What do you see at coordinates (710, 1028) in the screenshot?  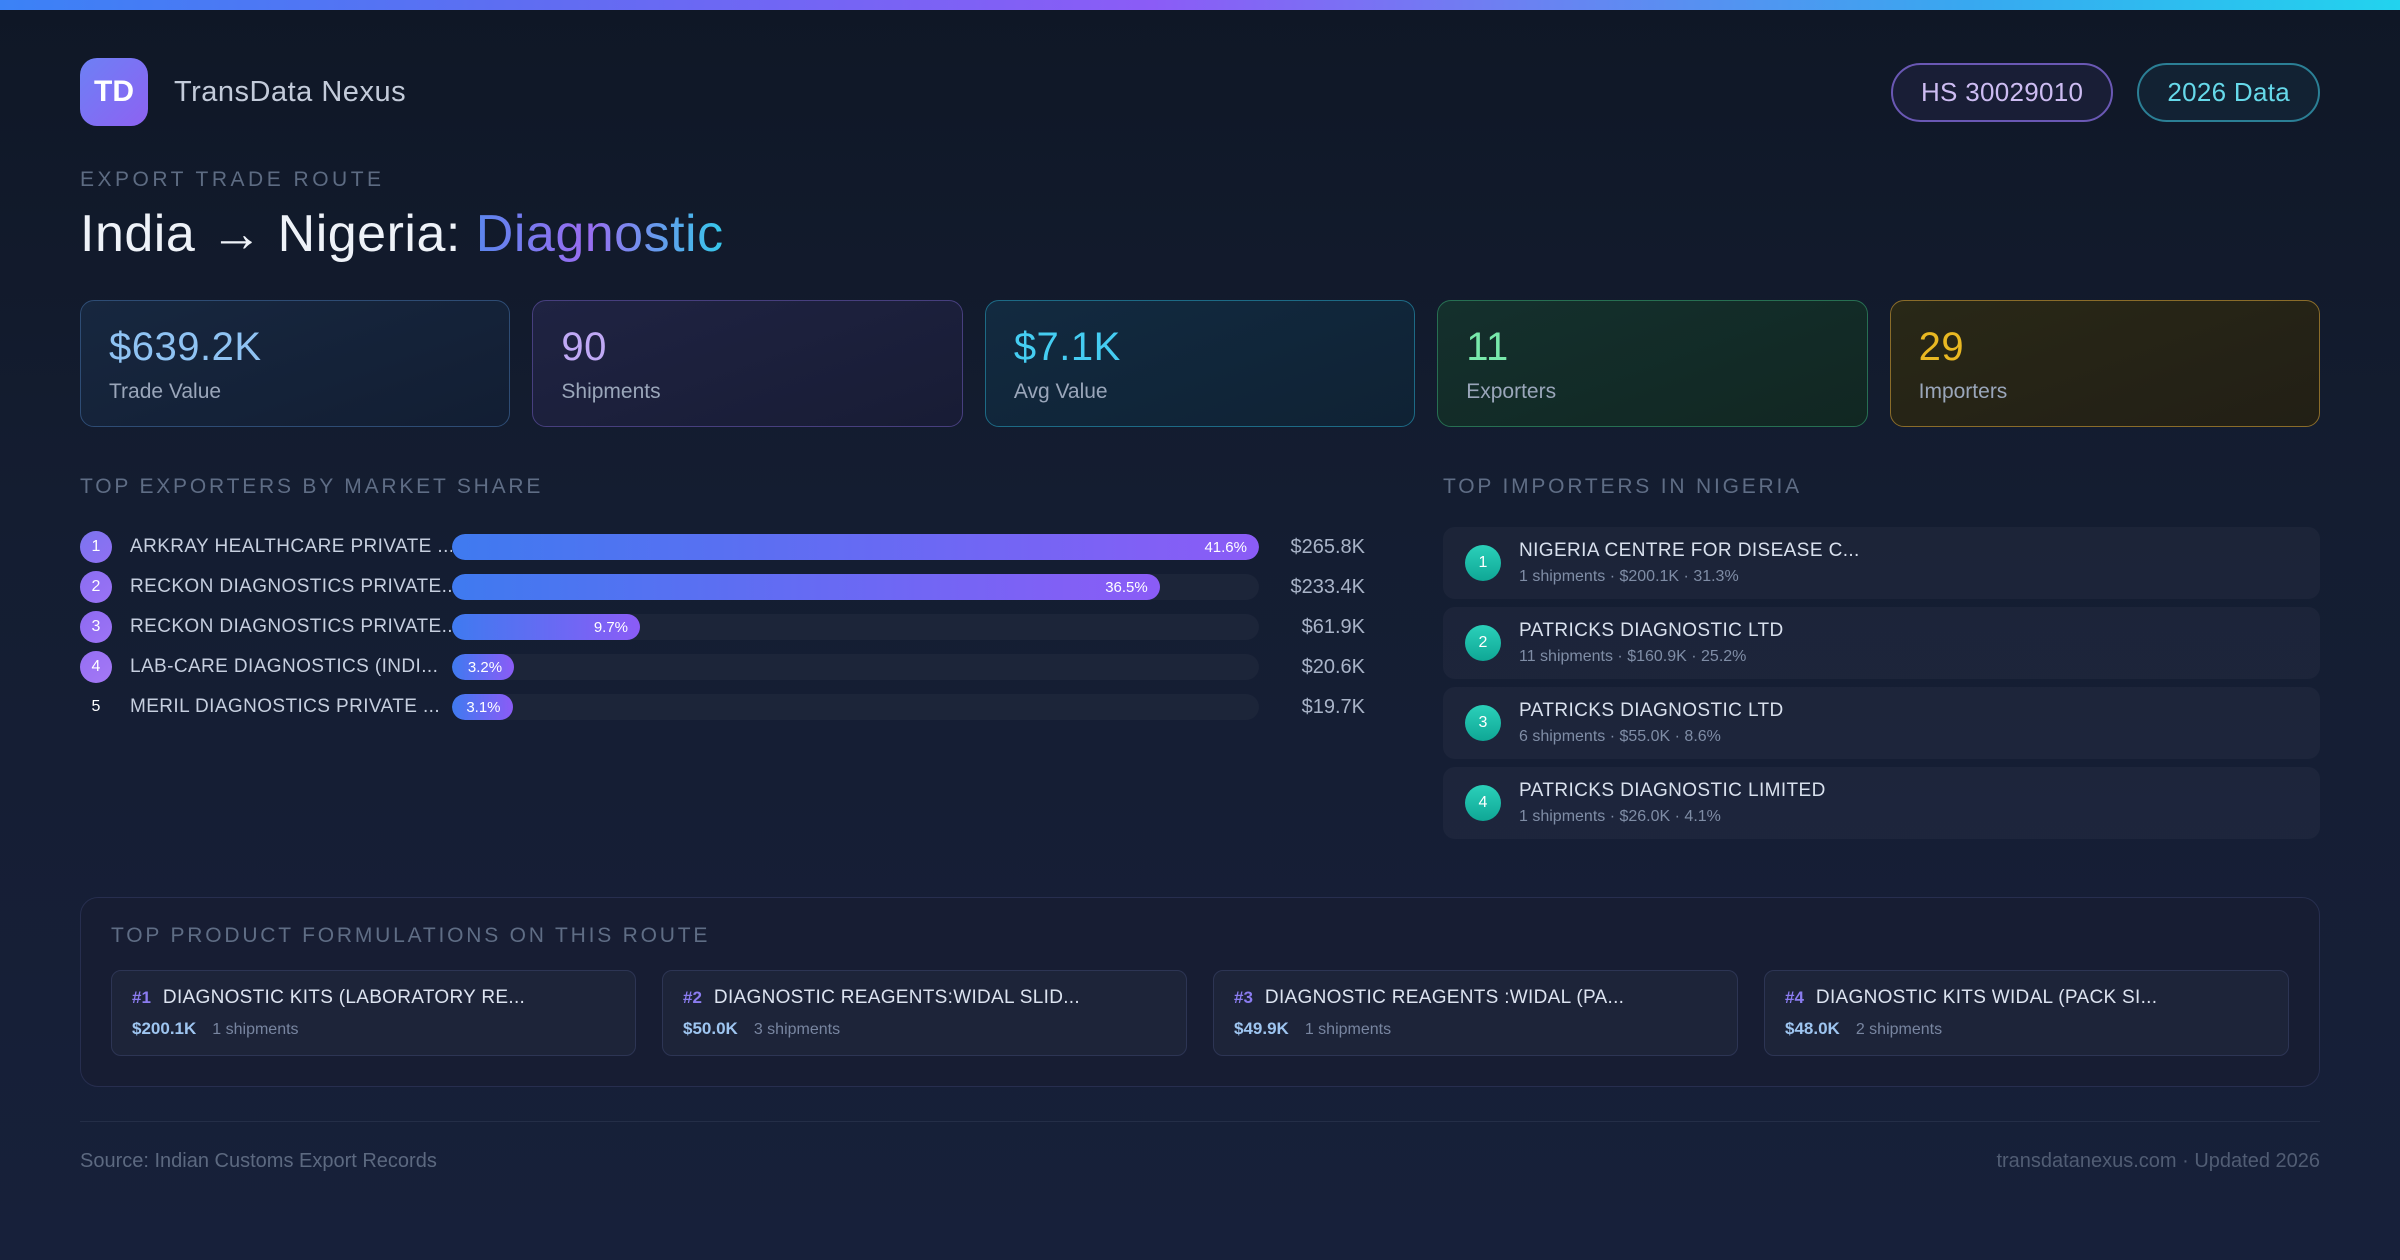 I see `product-value: $50.0K` at bounding box center [710, 1028].